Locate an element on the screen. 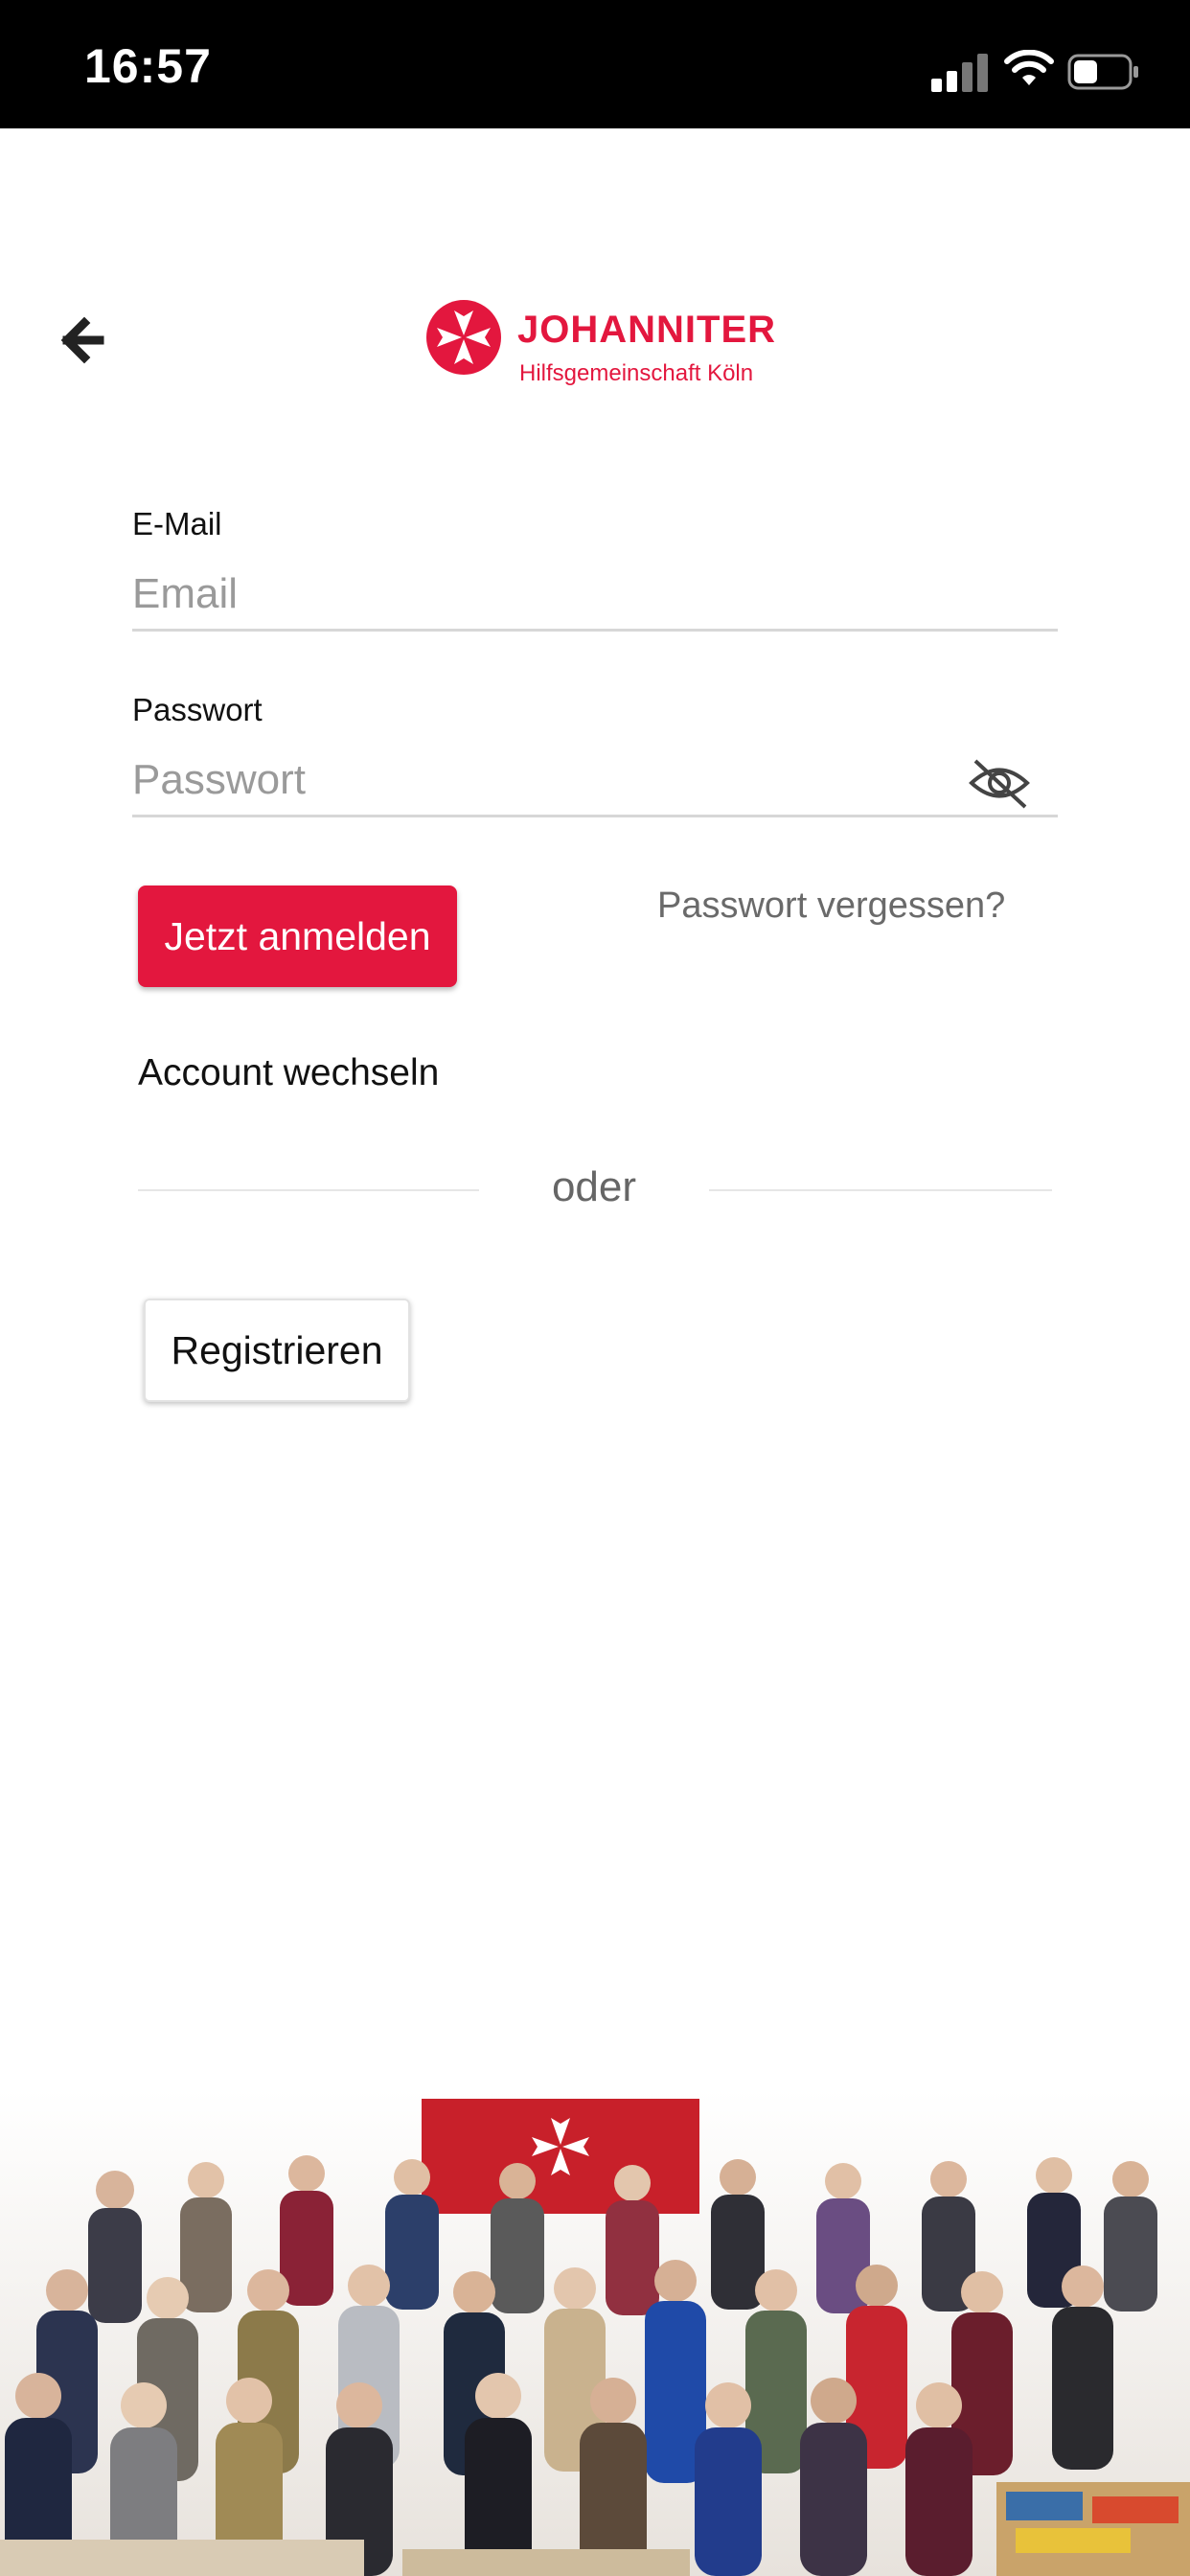  status-time: 16:57 is located at coordinates (148, 66).